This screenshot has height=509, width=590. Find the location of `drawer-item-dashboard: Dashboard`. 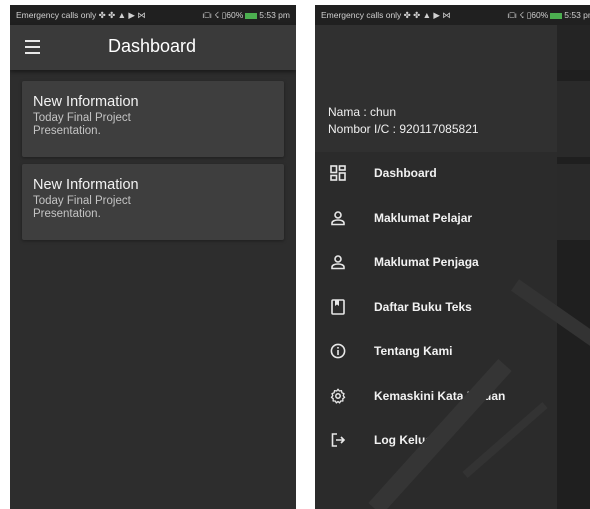

drawer-item-dashboard: Dashboard is located at coordinates (436, 174).